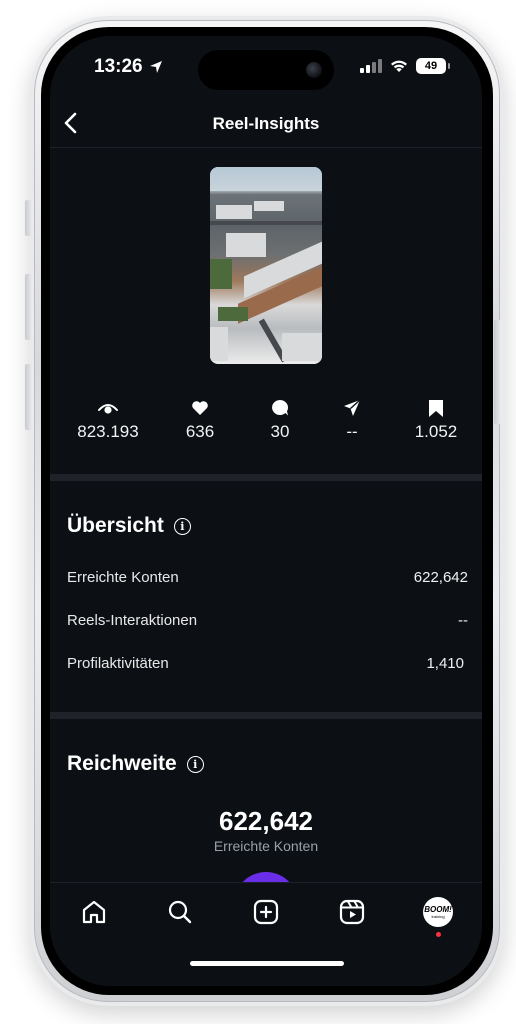 The width and height of the screenshot is (516, 1024). What do you see at coordinates (314, 70) in the screenshot?
I see `front-camera` at bounding box center [314, 70].